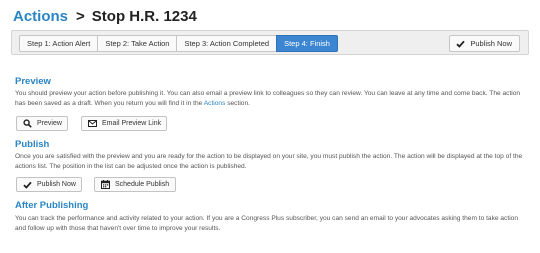 This screenshot has height=253, width=540. I want to click on preview-text-end: section., so click(237, 103).